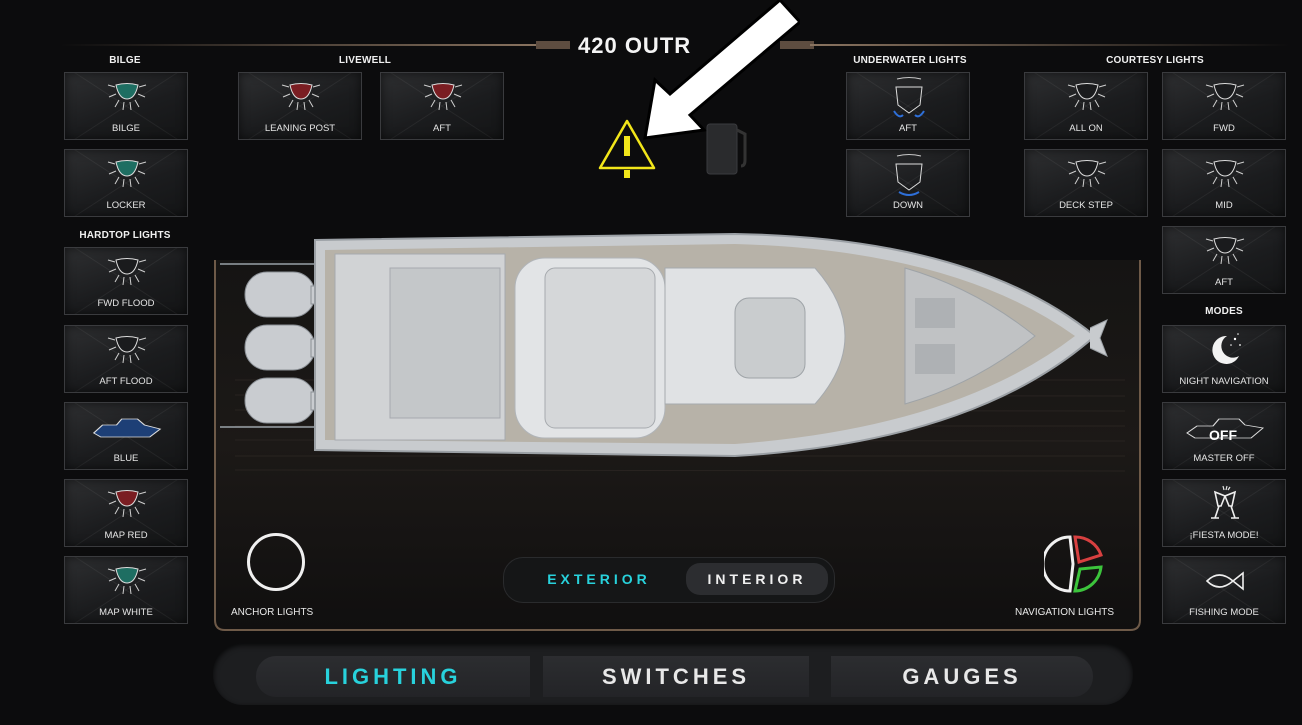  I want to click on tile-fwd: FWD, so click(1224, 106).